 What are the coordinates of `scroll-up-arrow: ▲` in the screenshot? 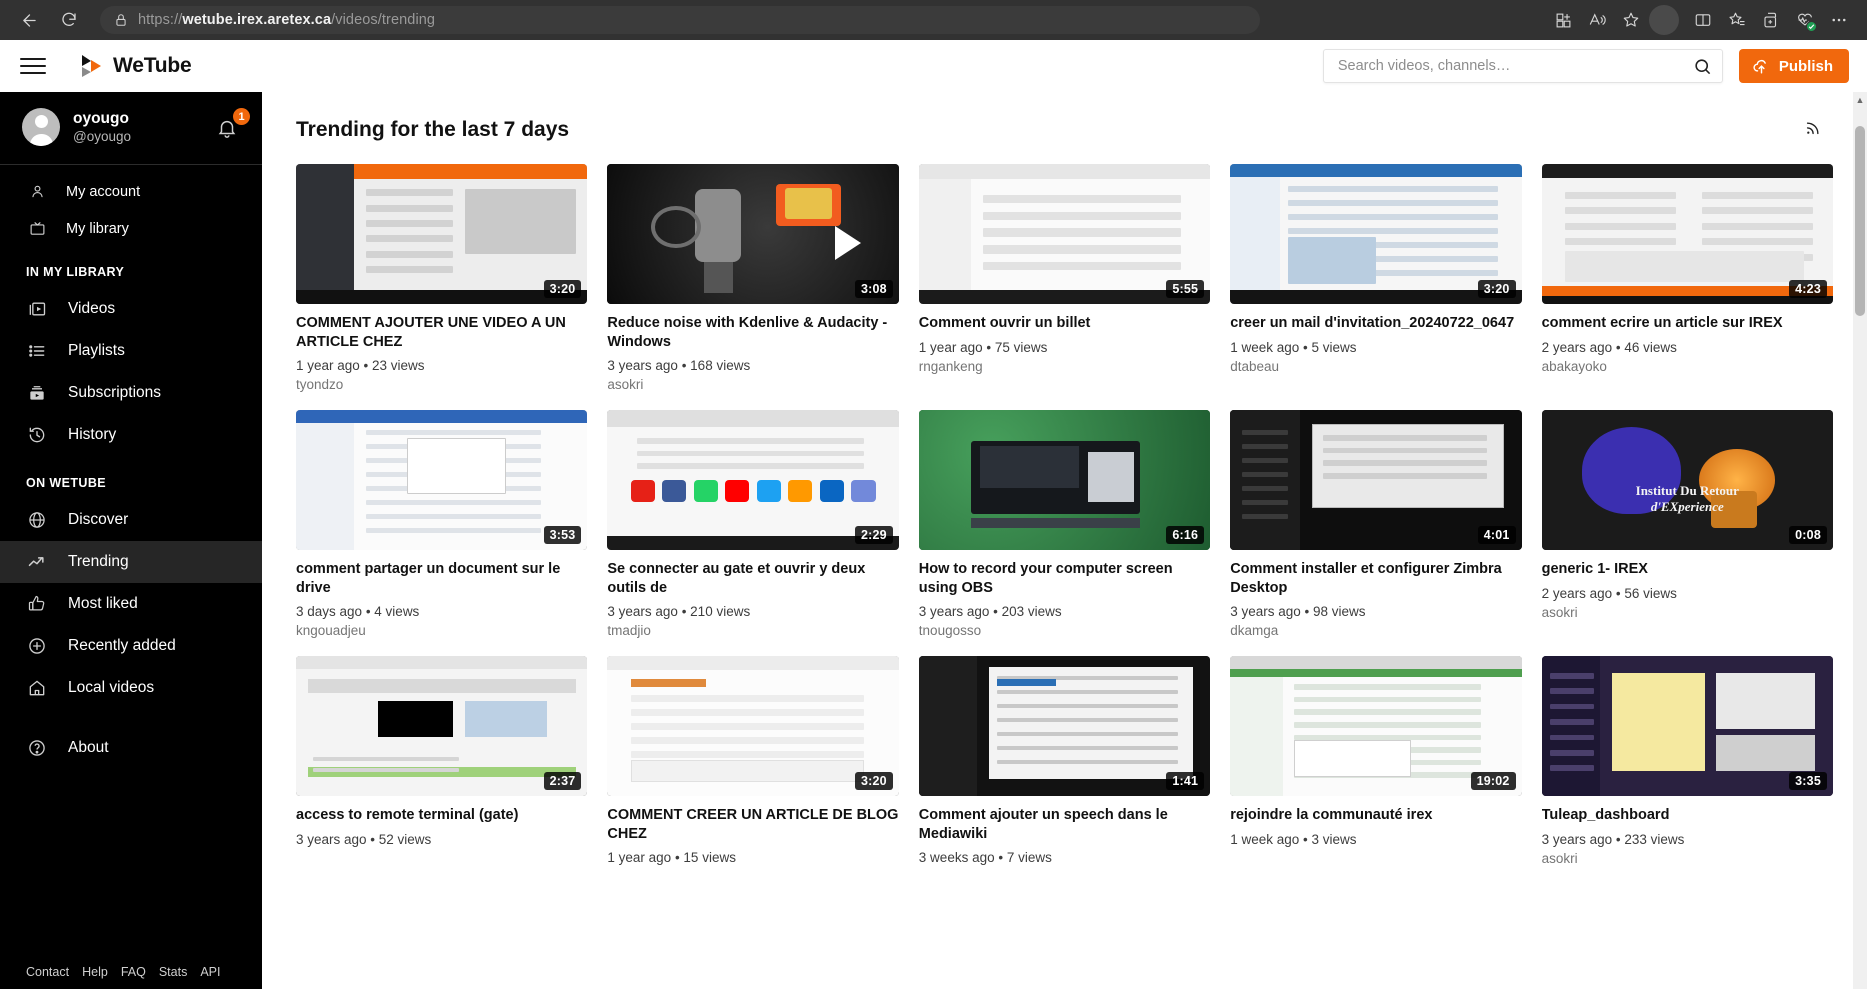 It's located at (1860, 100).